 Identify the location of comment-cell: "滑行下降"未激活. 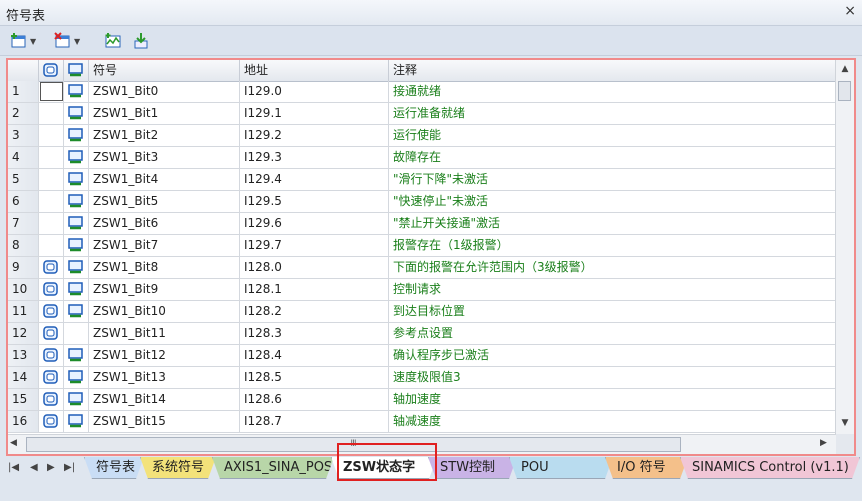
(612, 179).